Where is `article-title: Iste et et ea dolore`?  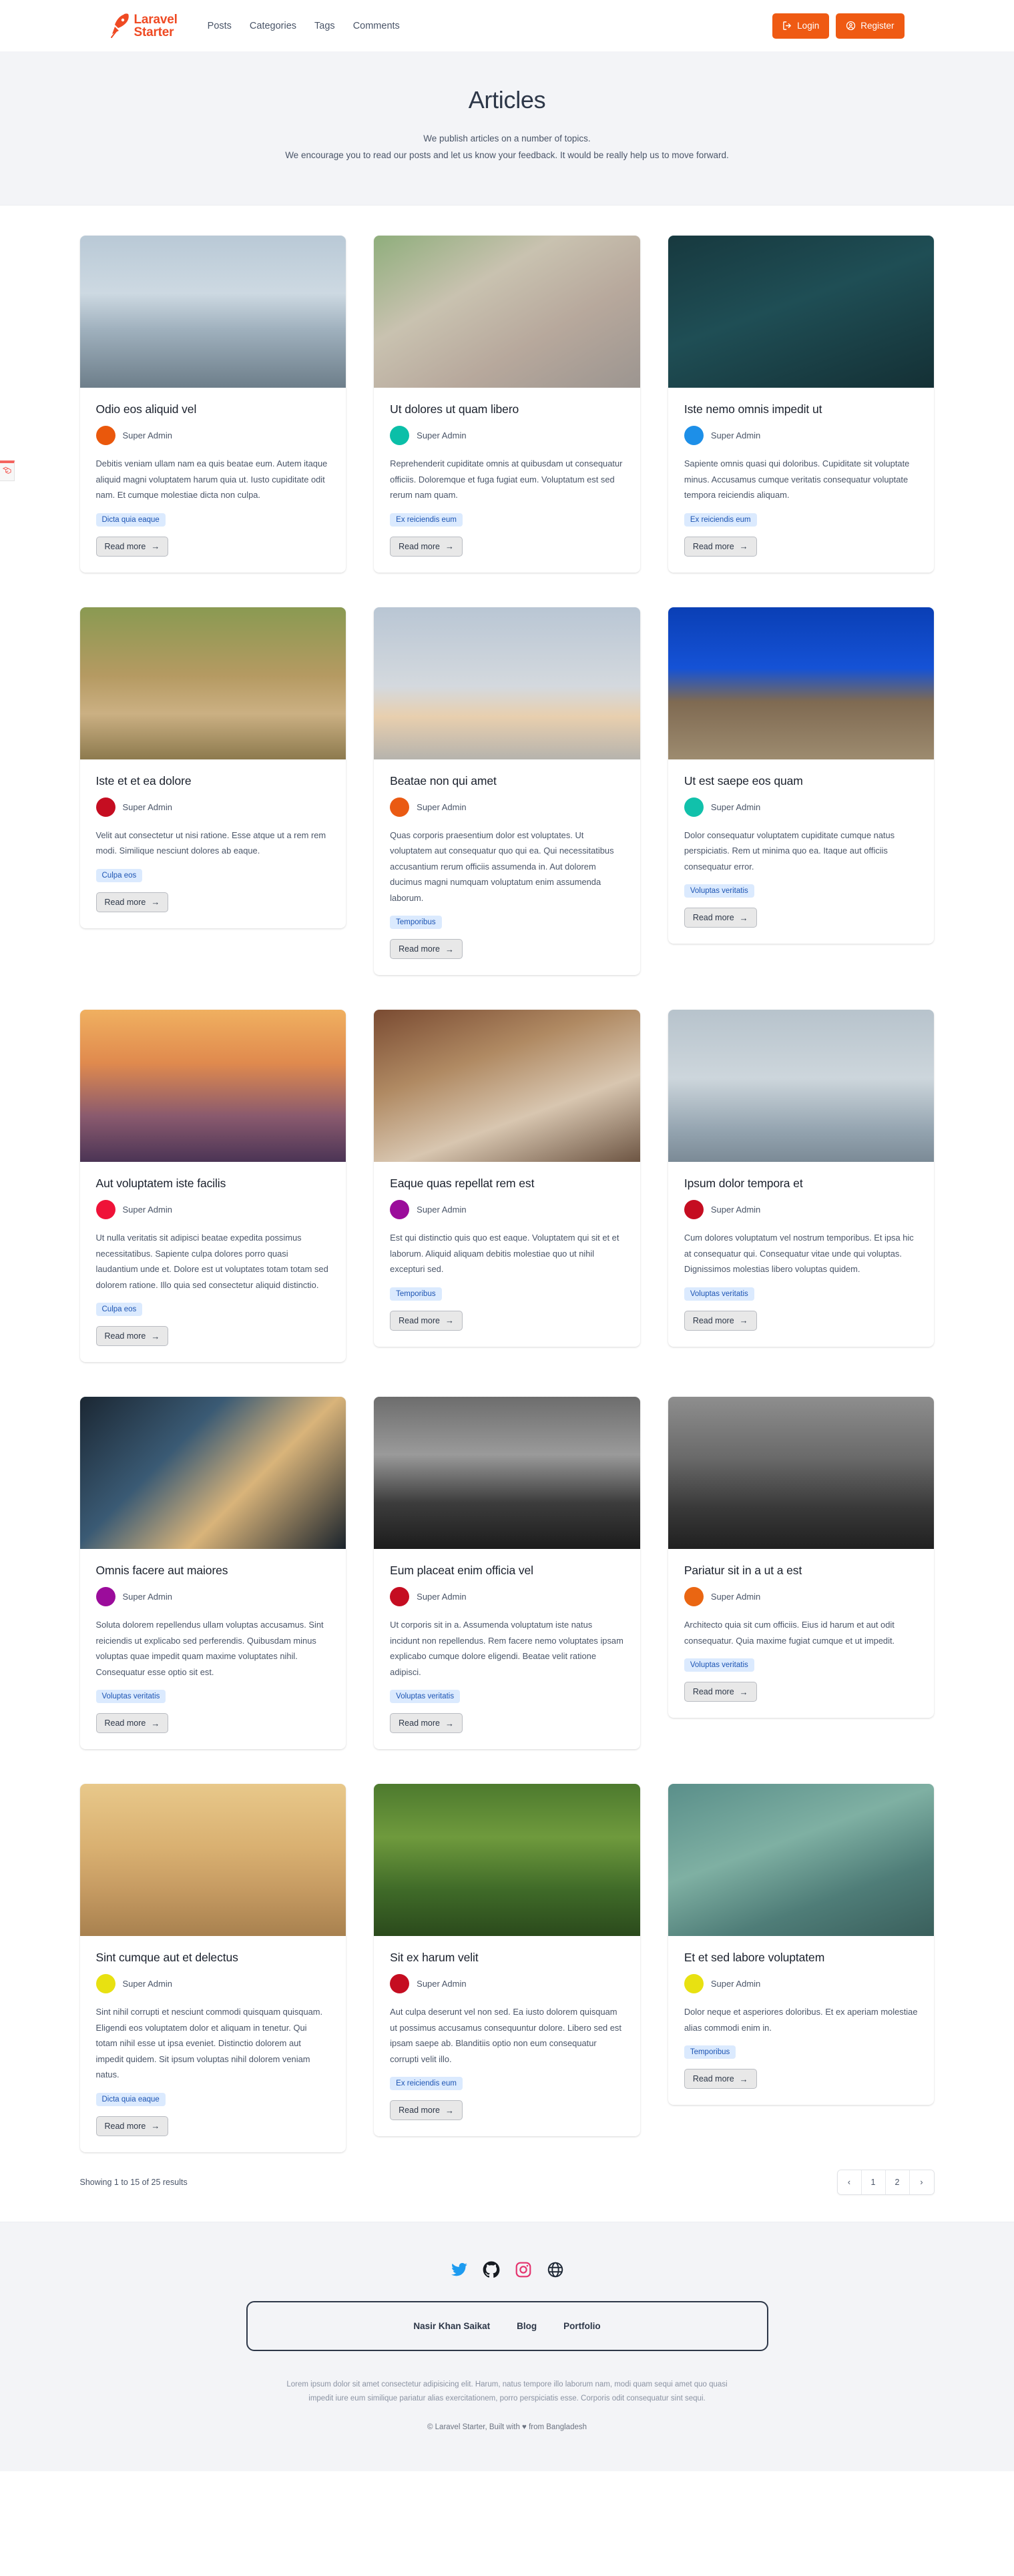
article-title: Iste et et ea dolore is located at coordinates (213, 781).